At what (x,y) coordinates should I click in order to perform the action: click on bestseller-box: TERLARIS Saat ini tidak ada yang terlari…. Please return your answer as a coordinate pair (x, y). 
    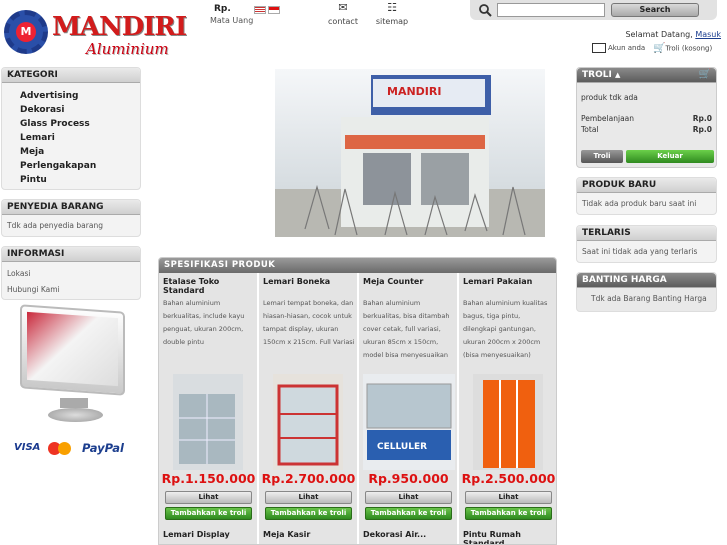
    Looking at the image, I should click on (646, 244).